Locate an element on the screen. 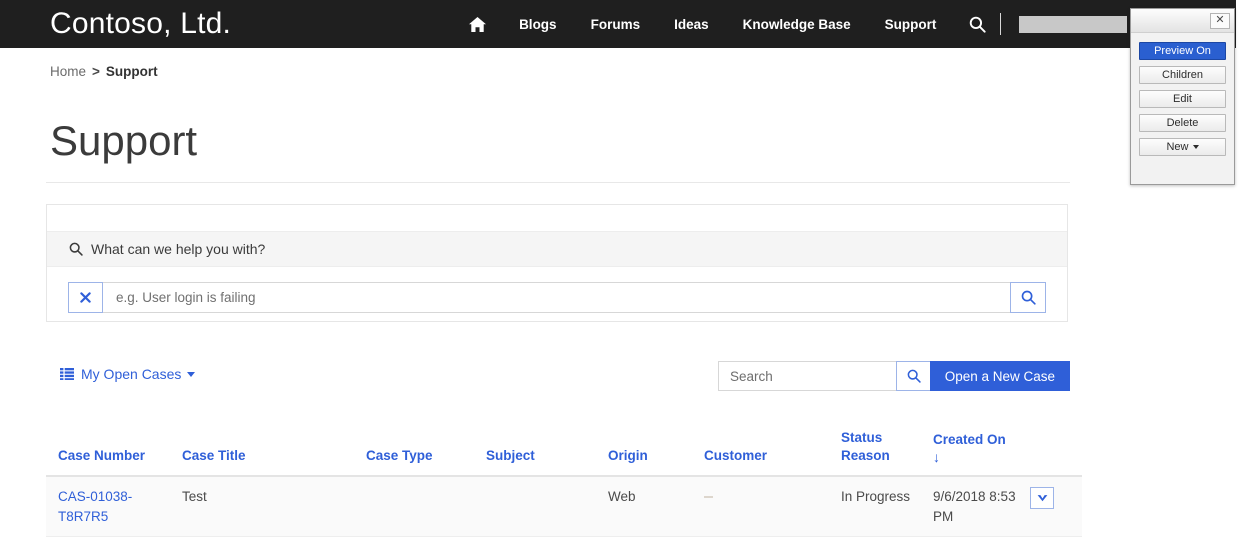 The height and width of the screenshot is (537, 1254). column-header-customer: Customer is located at coordinates (772, 443).